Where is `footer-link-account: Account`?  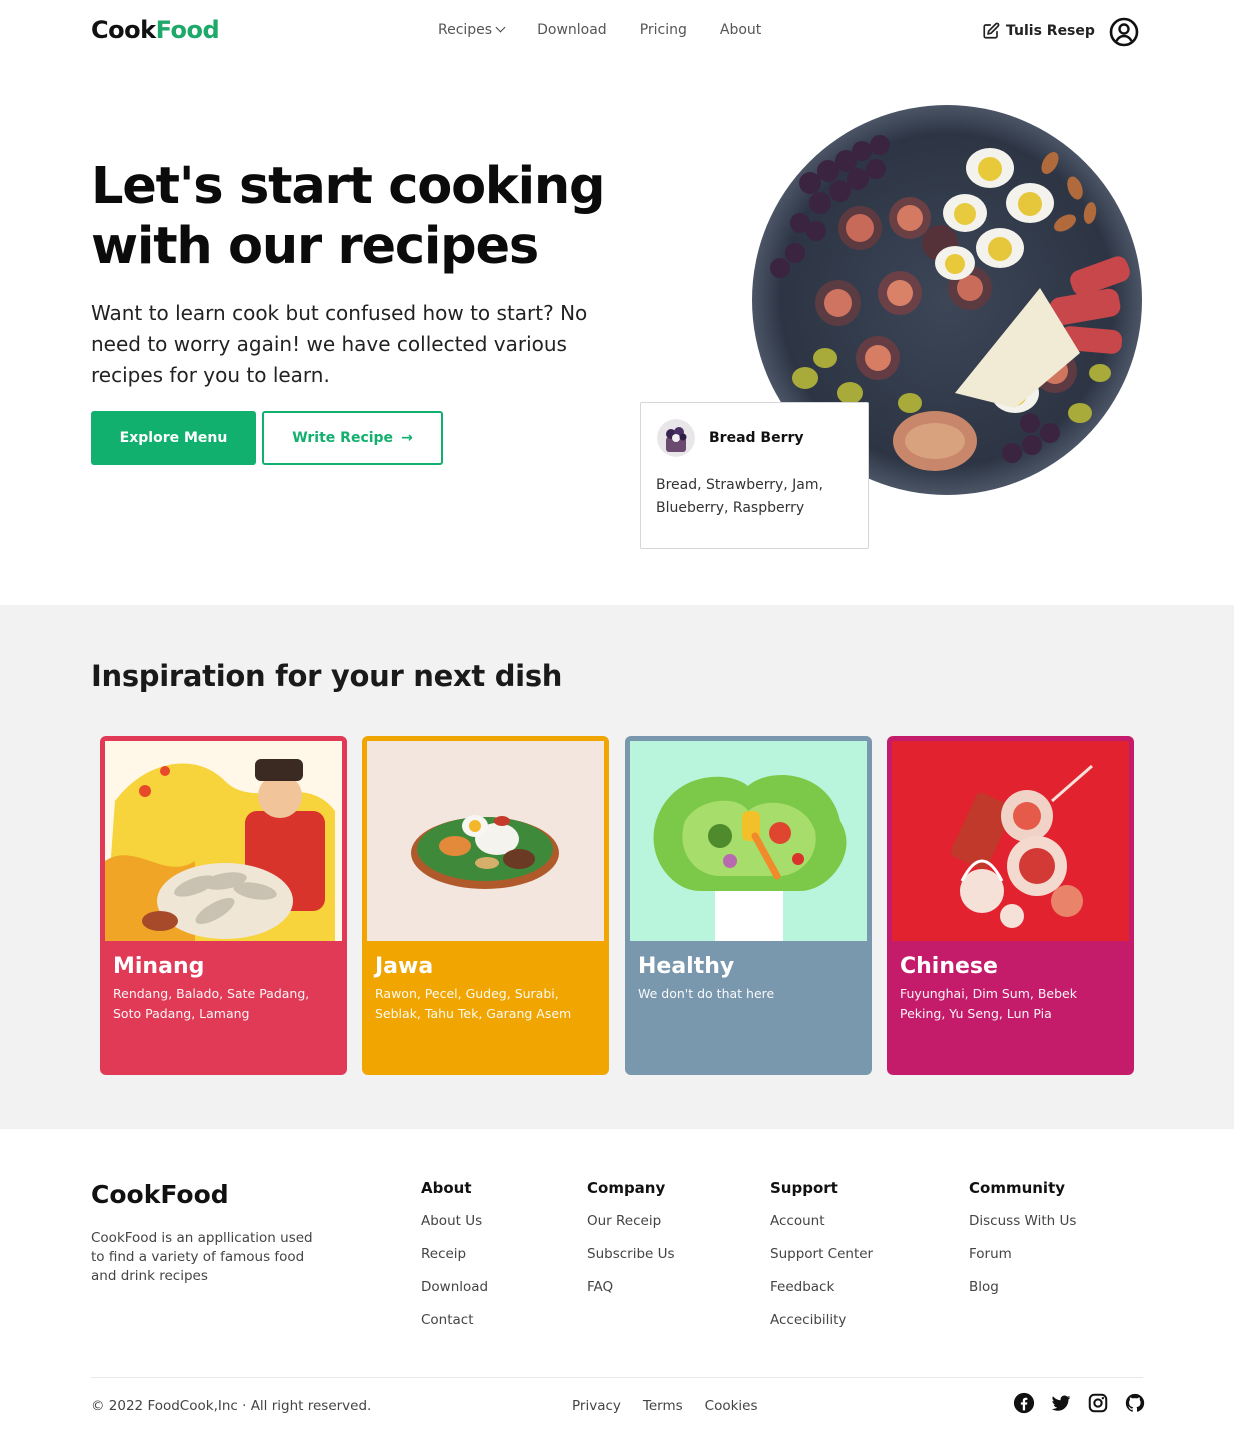
footer-link-account: Account is located at coordinates (821, 1229).